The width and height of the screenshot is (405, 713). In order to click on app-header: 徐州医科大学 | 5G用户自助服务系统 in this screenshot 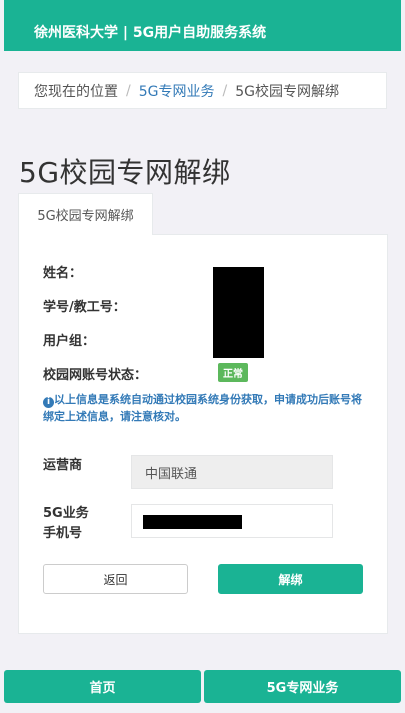, I will do `click(202, 25)`.